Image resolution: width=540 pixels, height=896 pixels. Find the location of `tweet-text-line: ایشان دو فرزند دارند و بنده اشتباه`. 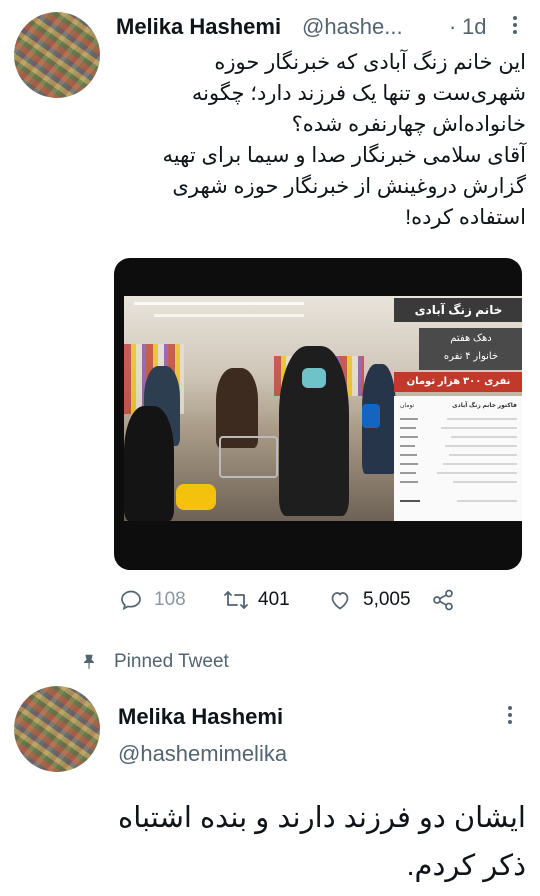

tweet-text-line: ایشان دو فرزند دارند و بنده اشتباه is located at coordinates (322, 818).